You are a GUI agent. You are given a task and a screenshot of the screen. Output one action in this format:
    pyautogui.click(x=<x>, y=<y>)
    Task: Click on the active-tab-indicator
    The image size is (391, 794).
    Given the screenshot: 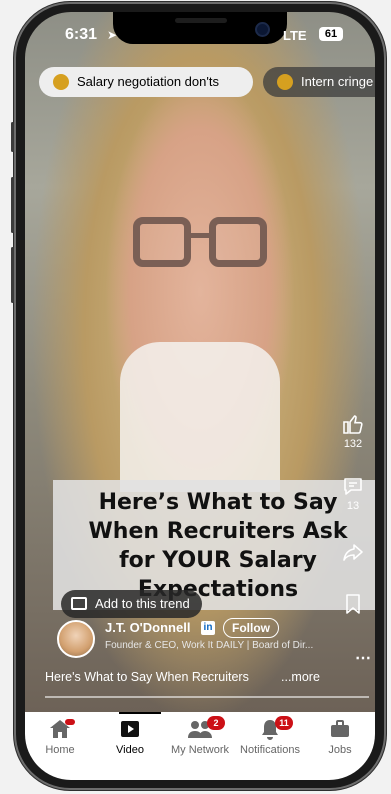 What is the action you would take?
    pyautogui.click(x=140, y=713)
    